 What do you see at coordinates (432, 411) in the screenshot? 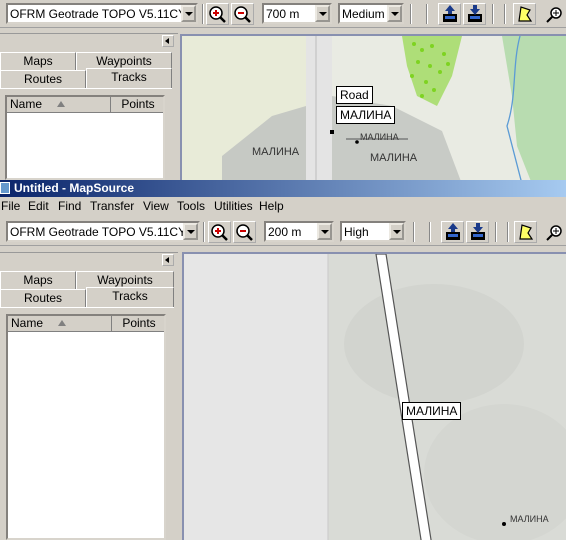
I see `road-name-label: МАЛИНА` at bounding box center [432, 411].